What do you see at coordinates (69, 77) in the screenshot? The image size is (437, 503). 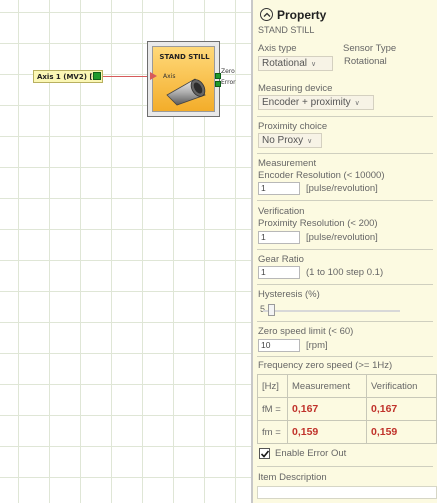 I see `axis-input-label: Axis 1 (MV2) [0]` at bounding box center [69, 77].